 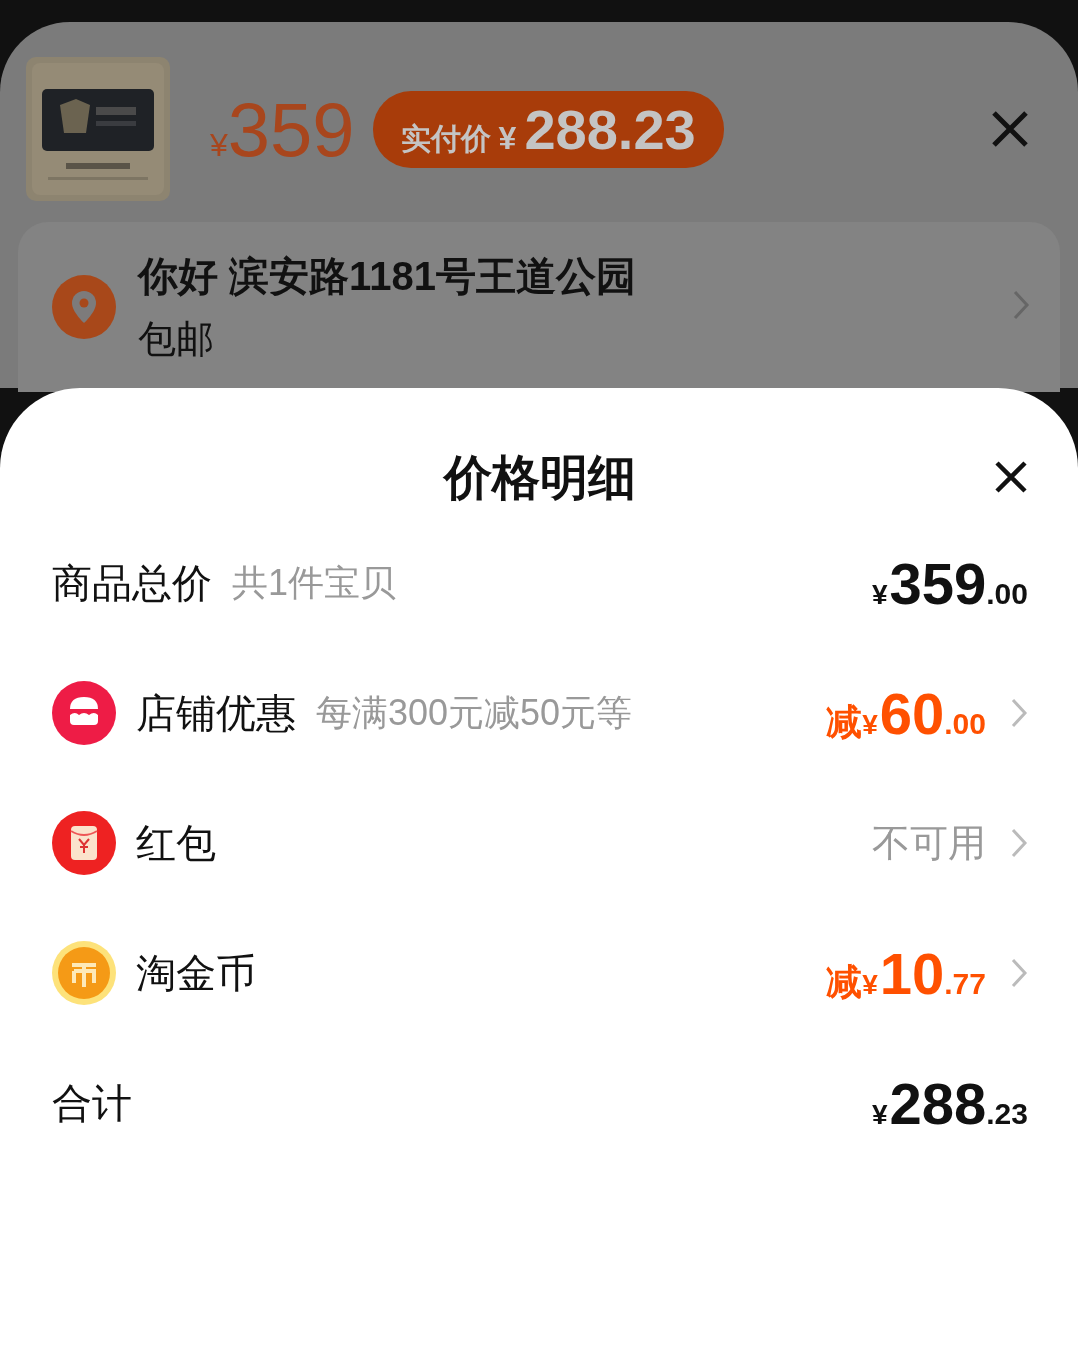 I want to click on row-label: 店铺优惠, so click(x=216, y=713).